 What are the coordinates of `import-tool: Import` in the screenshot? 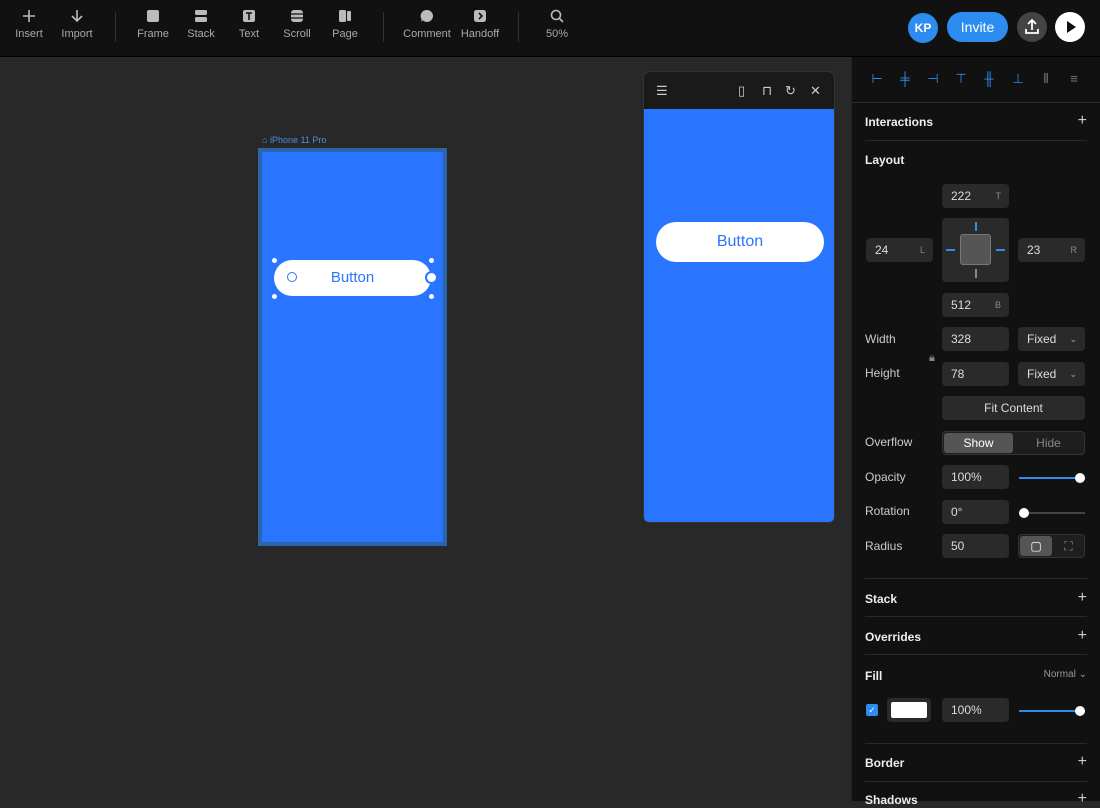 It's located at (77, 24).